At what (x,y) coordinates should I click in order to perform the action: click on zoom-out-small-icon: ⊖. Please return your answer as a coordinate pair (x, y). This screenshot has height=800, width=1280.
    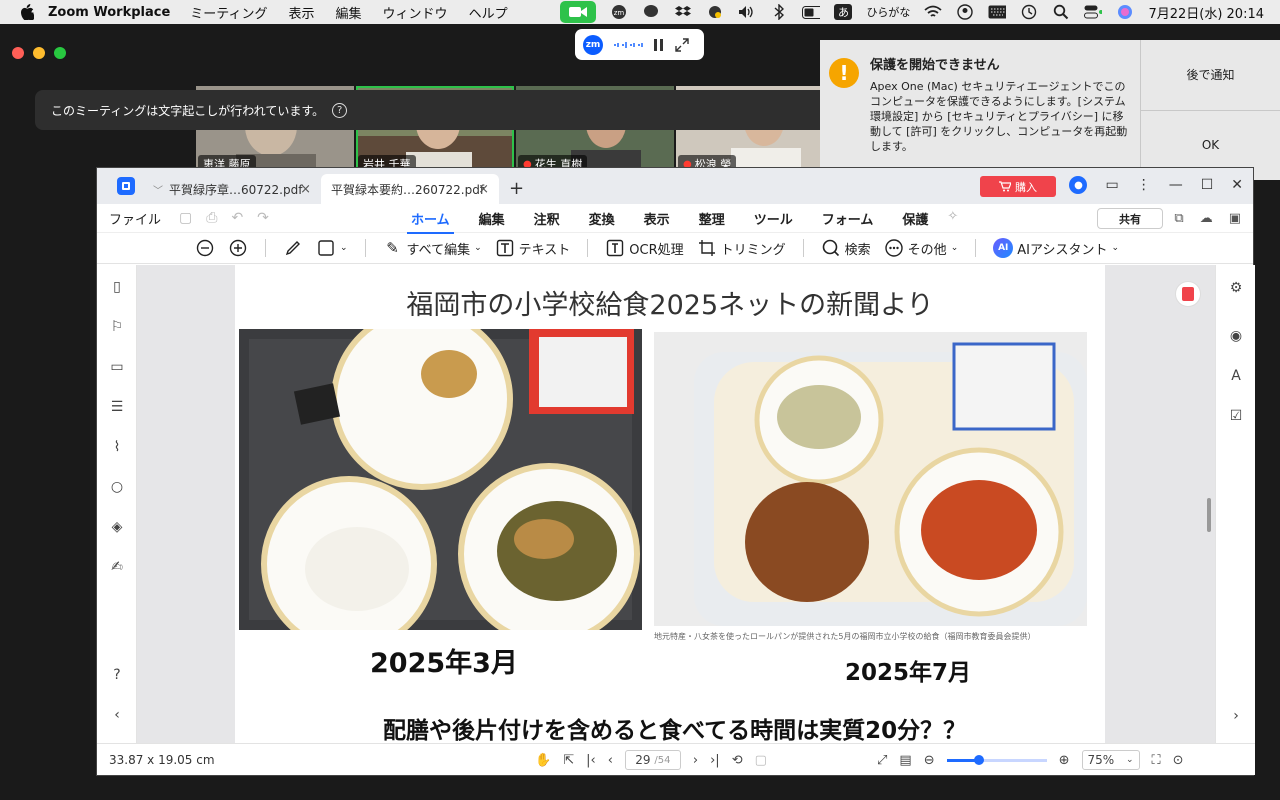
    Looking at the image, I should click on (929, 760).